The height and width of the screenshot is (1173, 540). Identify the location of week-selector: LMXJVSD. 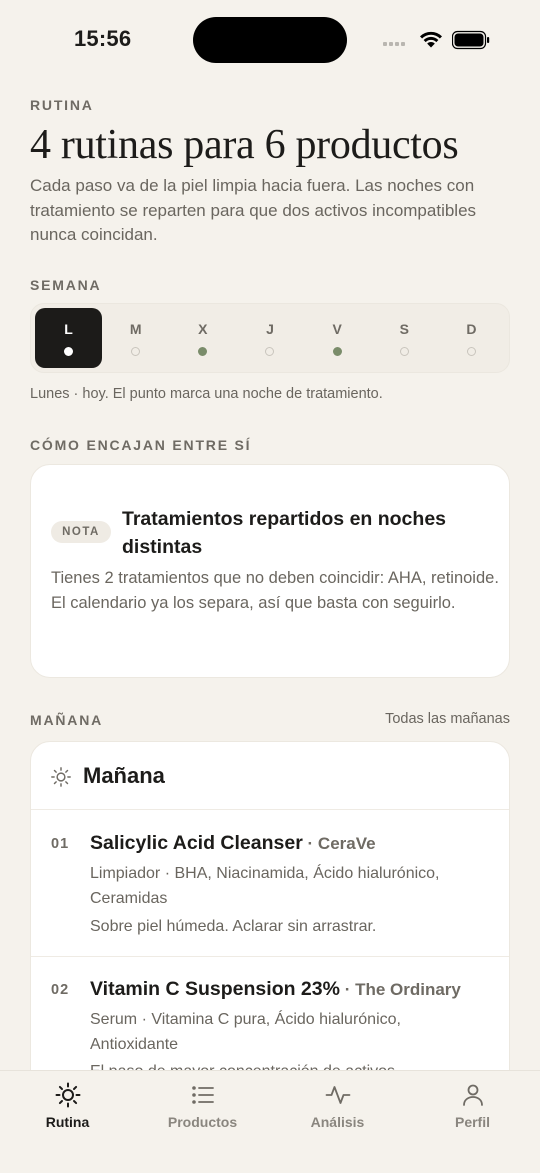
(270, 338).